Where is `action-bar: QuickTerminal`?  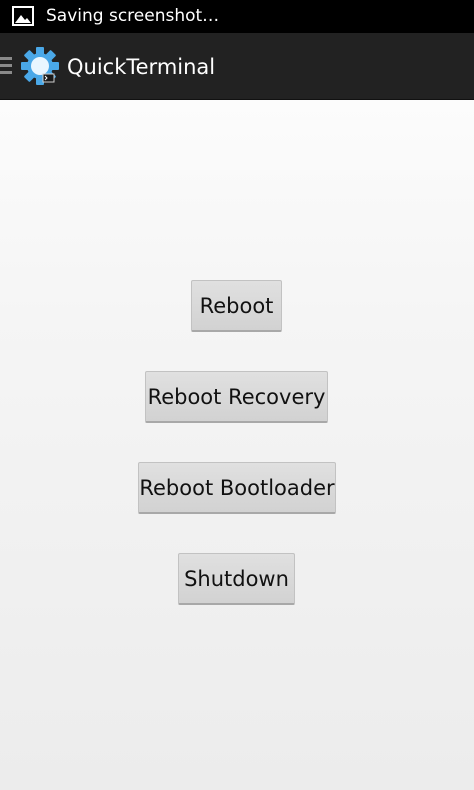 action-bar: QuickTerminal is located at coordinates (237, 66).